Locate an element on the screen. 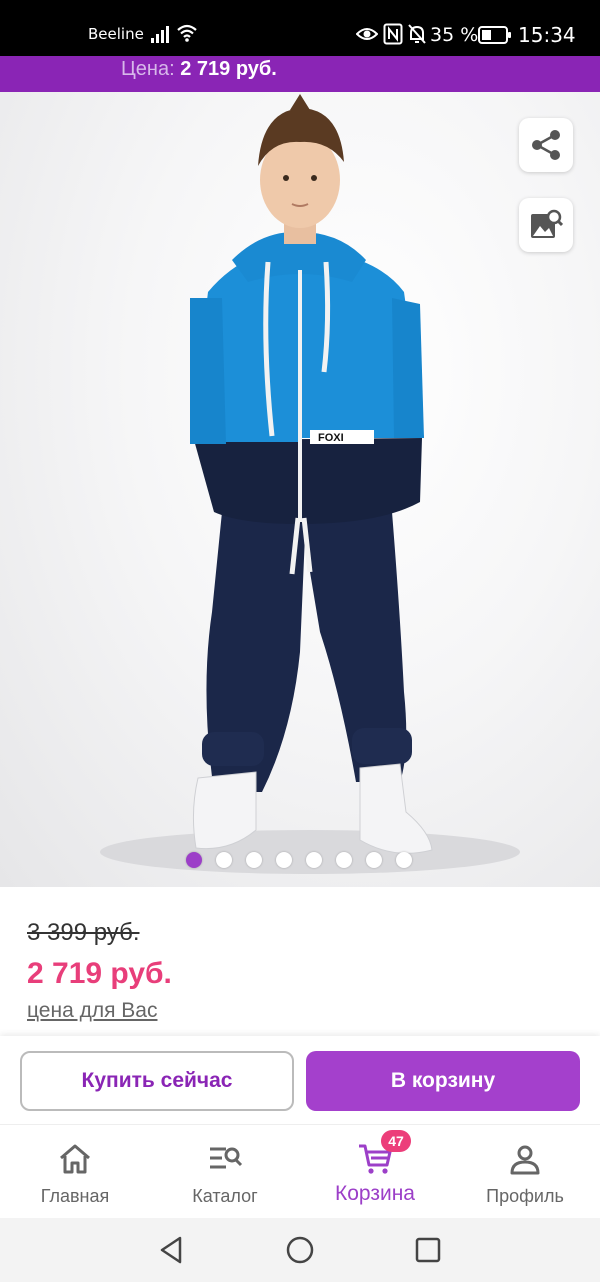 This screenshot has width=600, height=1282. catalog-search-icon is located at coordinates (226, 1158).